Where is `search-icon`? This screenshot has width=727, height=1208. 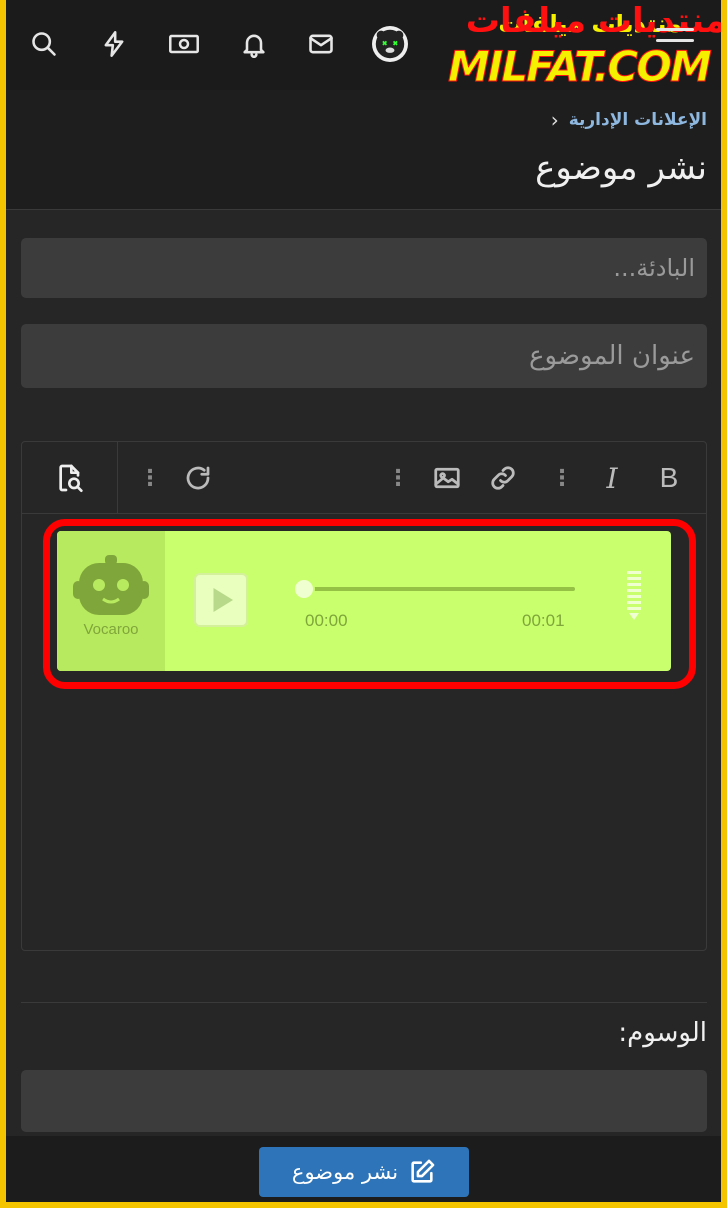
search-icon is located at coordinates (44, 44).